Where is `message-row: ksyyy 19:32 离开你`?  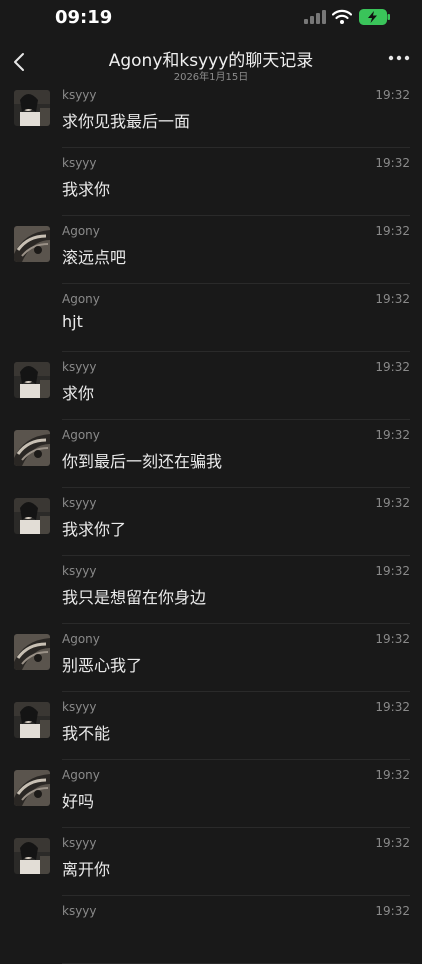 message-row: ksyyy 19:32 离开你 is located at coordinates (211, 862).